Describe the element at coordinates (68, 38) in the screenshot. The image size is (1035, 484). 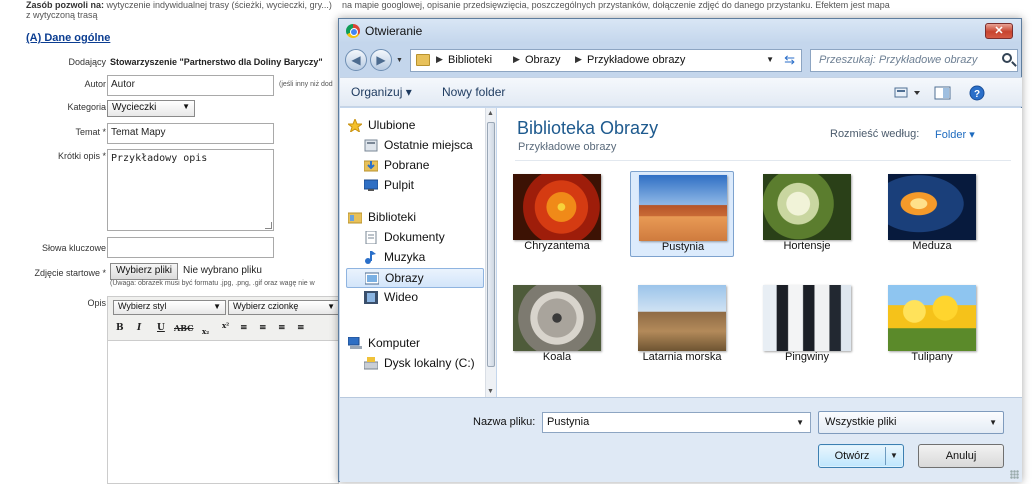
I see `section-title: (A) Dane ogólne` at that location.